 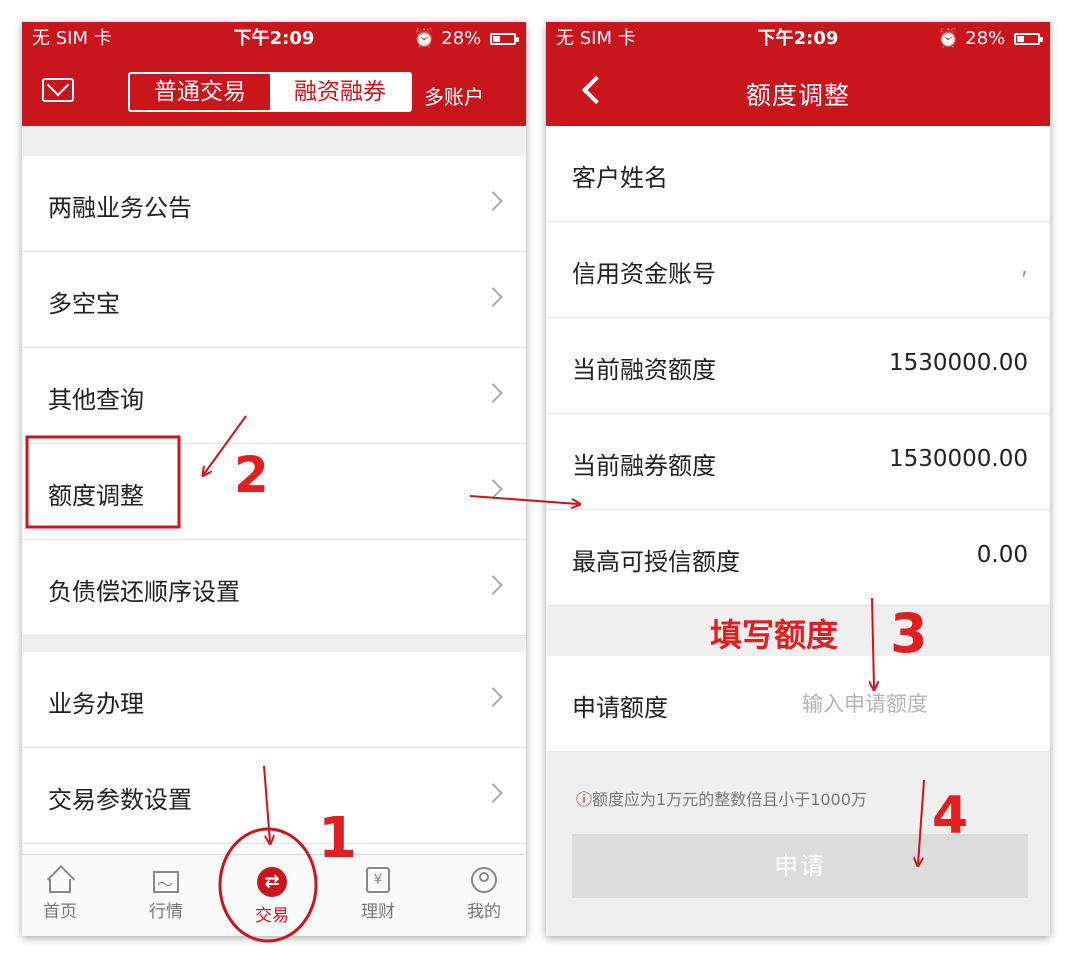 I want to click on menu-item-repay-order: 负债偿还顺序设置, so click(x=274, y=588).